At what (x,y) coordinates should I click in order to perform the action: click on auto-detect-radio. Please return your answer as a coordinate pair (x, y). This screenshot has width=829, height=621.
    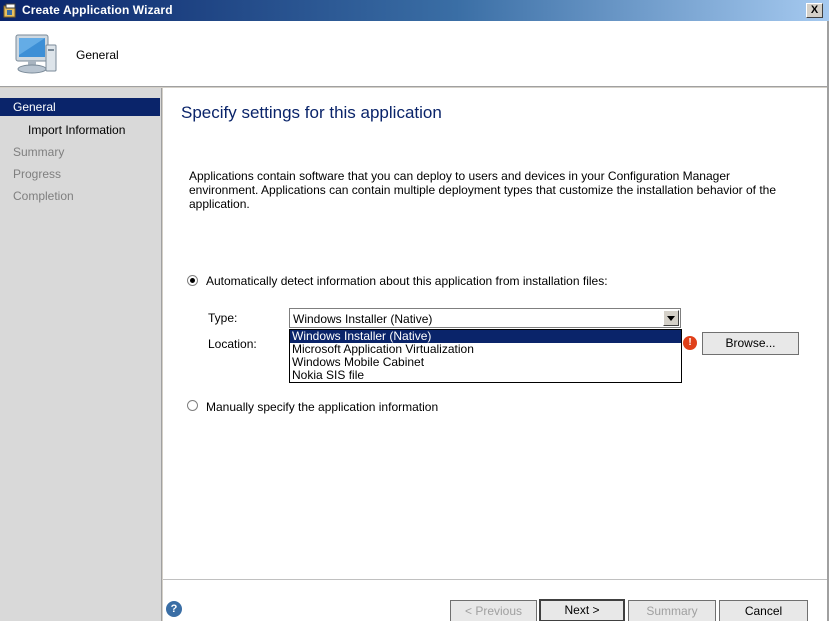
    Looking at the image, I should click on (192, 280).